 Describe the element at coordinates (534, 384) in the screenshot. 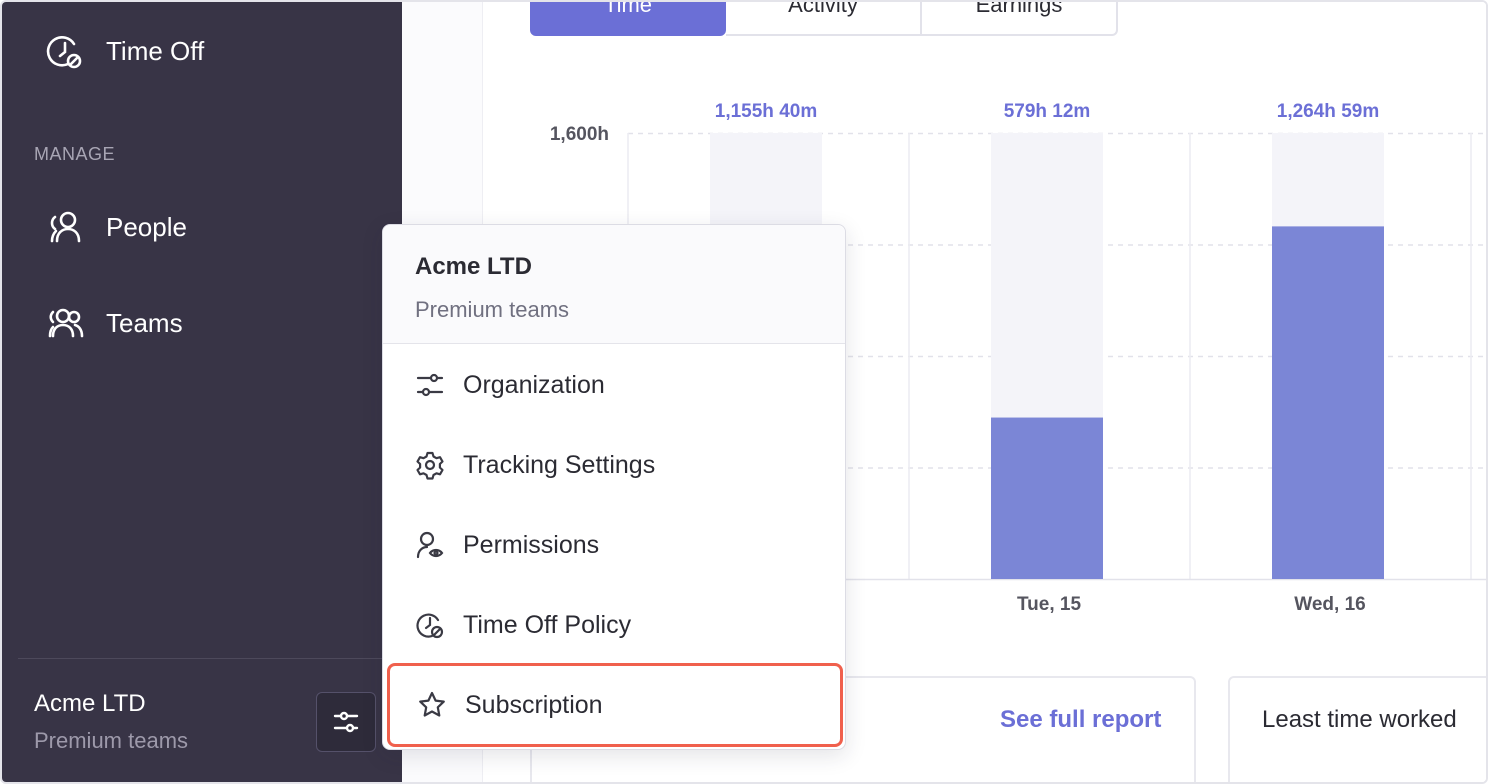

I see `menu-item-label: Organization` at that location.